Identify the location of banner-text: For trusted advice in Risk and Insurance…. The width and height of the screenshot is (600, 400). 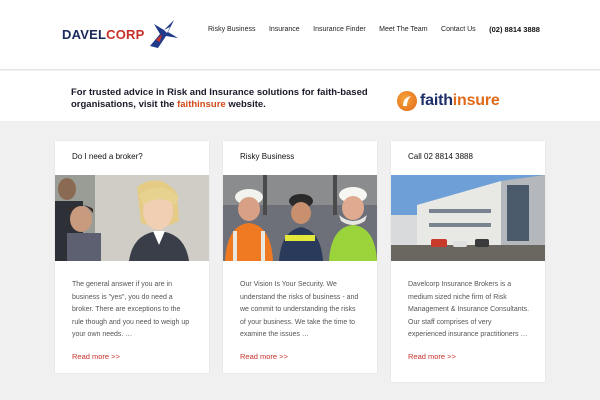
(221, 99).